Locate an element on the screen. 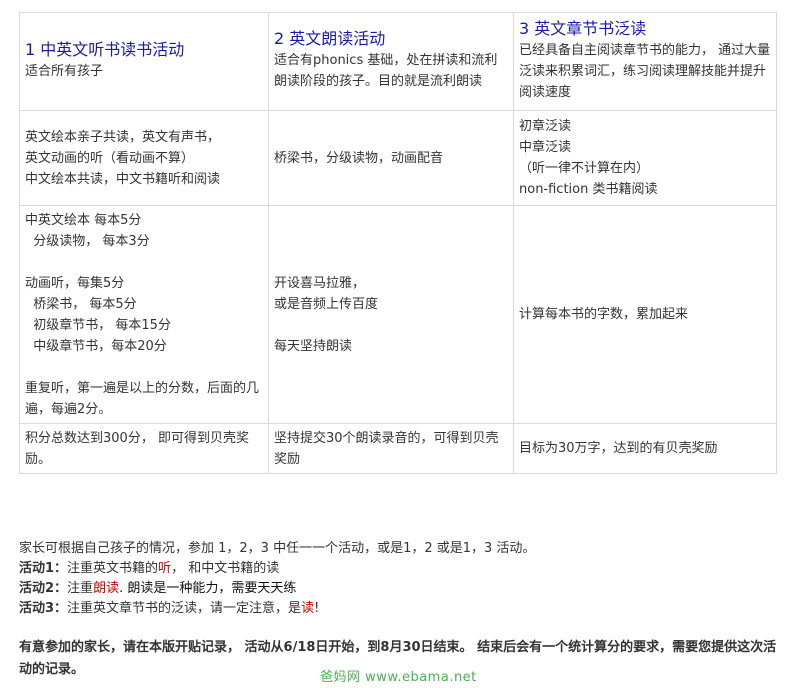 The width and height of the screenshot is (787, 688). scoring-1-line-6: 初级章节书， 每本15分 is located at coordinates (98, 325).